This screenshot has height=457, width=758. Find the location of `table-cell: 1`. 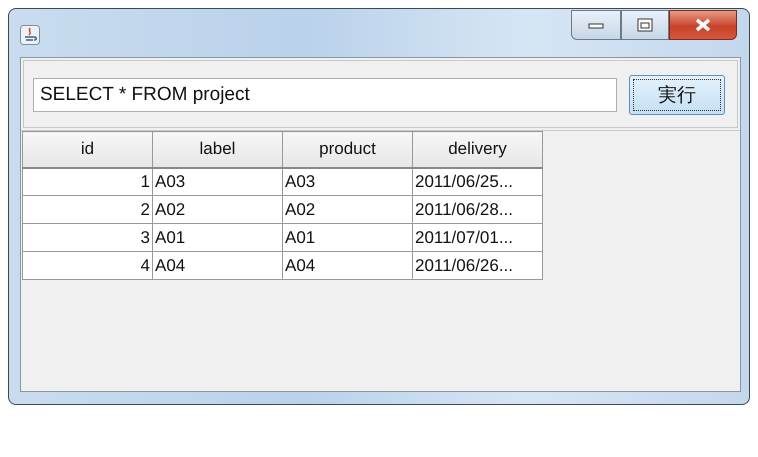

table-cell: 1 is located at coordinates (87, 182).